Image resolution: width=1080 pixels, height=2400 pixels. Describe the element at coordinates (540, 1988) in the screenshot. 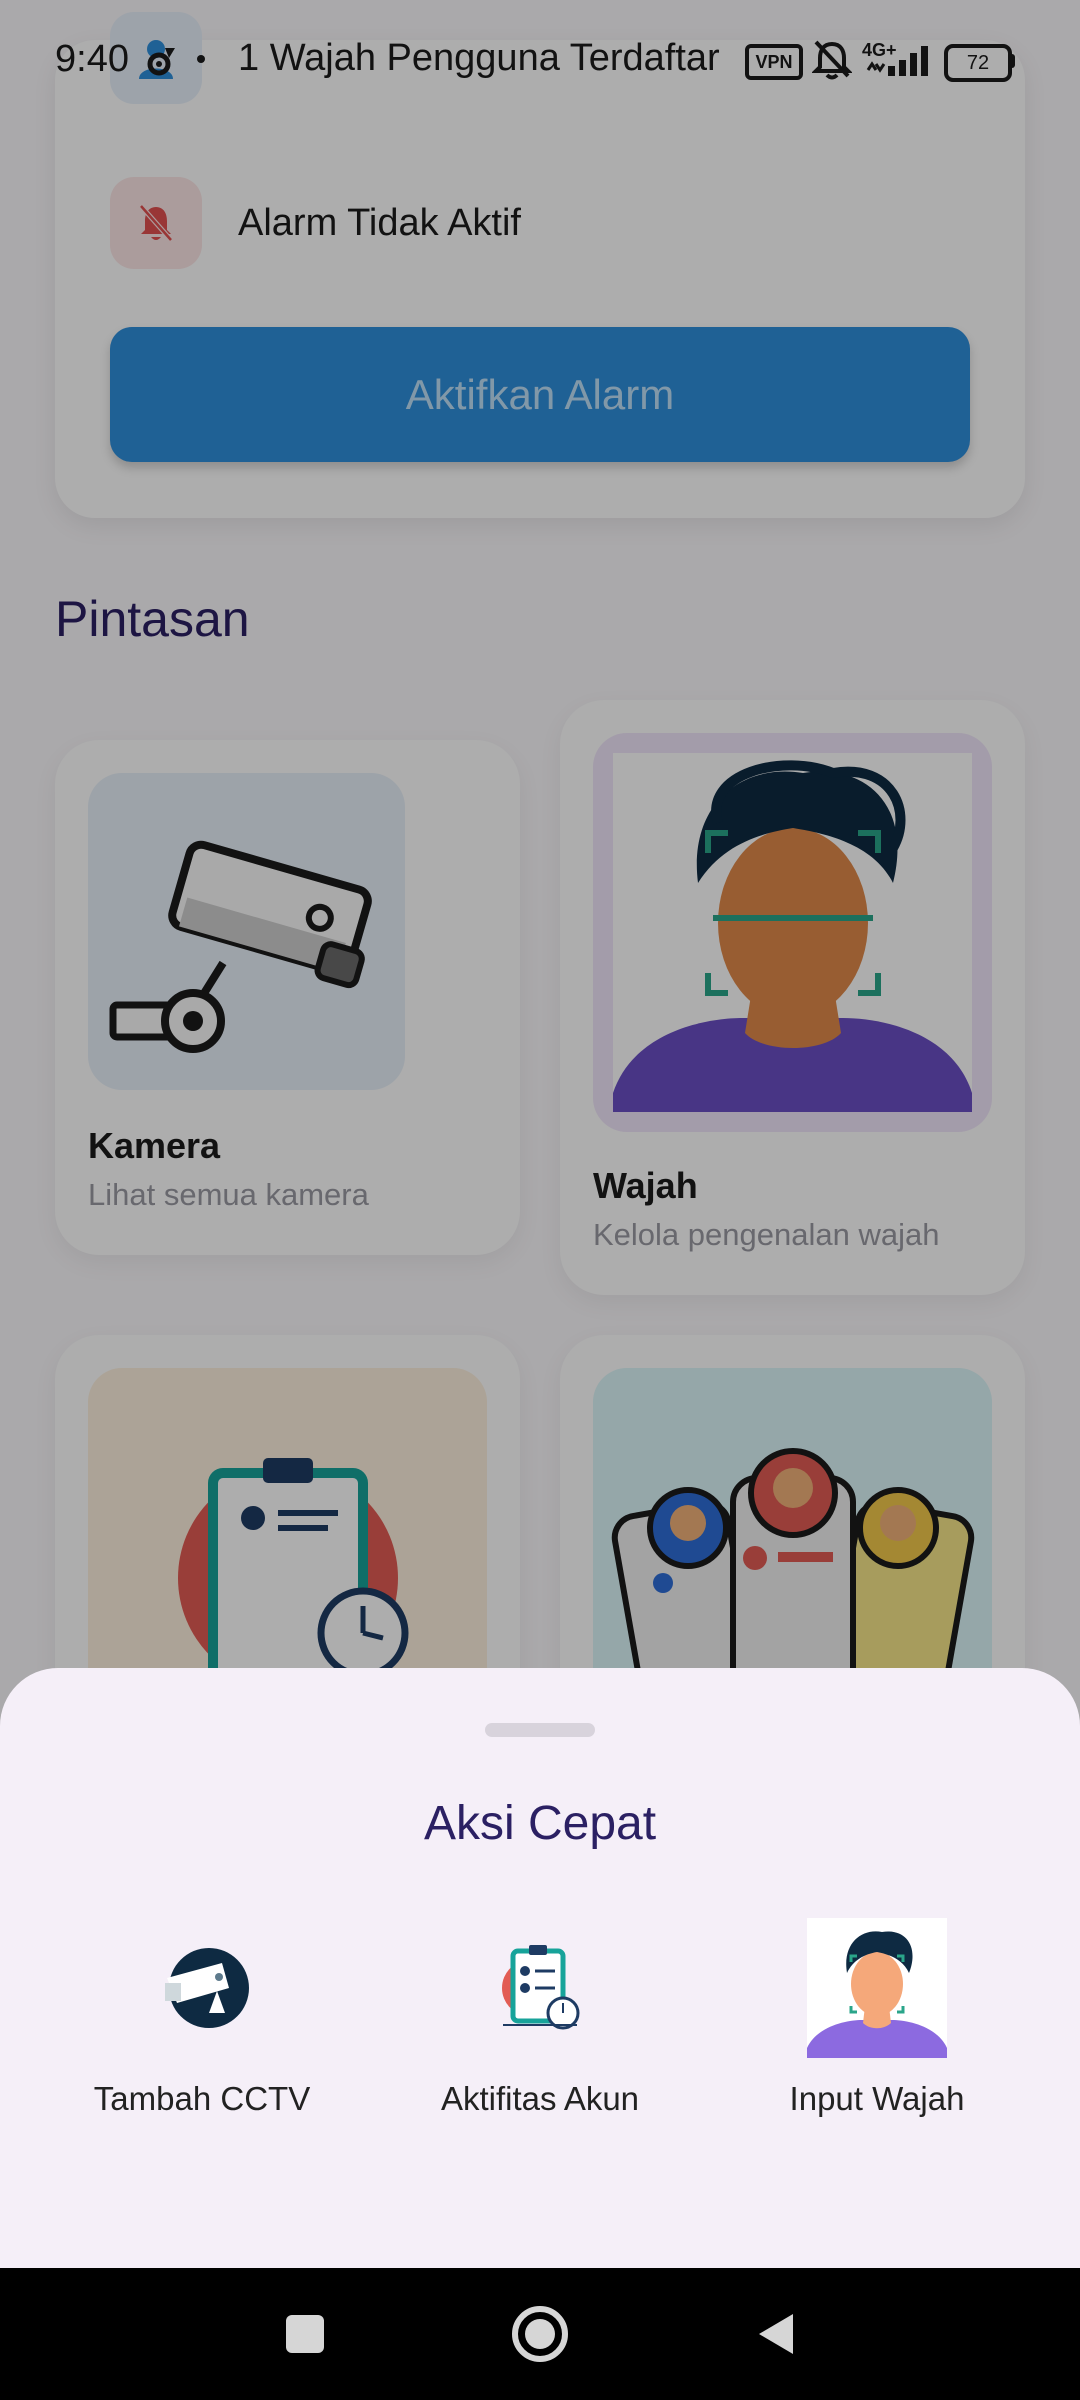

I see `activity-clipboard-icon` at that location.